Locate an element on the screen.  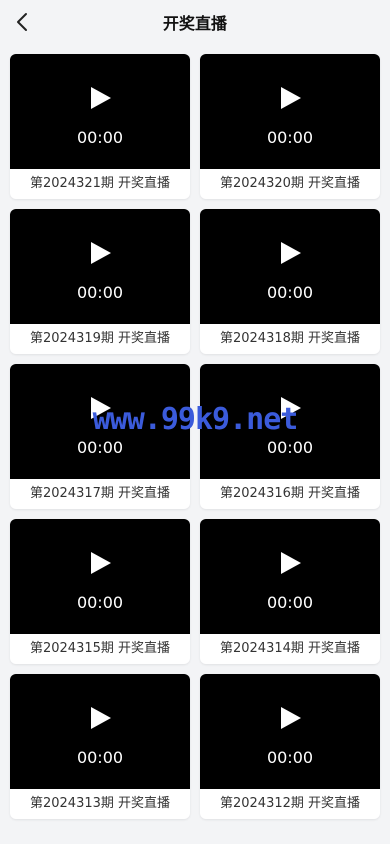
video-caption: 第2024317期 开奖直播 is located at coordinates (100, 493).